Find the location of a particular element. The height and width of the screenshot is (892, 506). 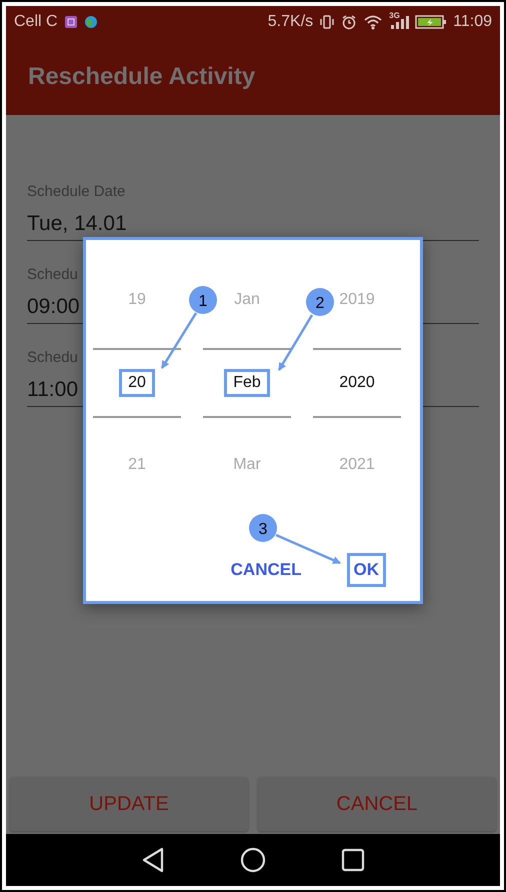

home-icon is located at coordinates (253, 860).